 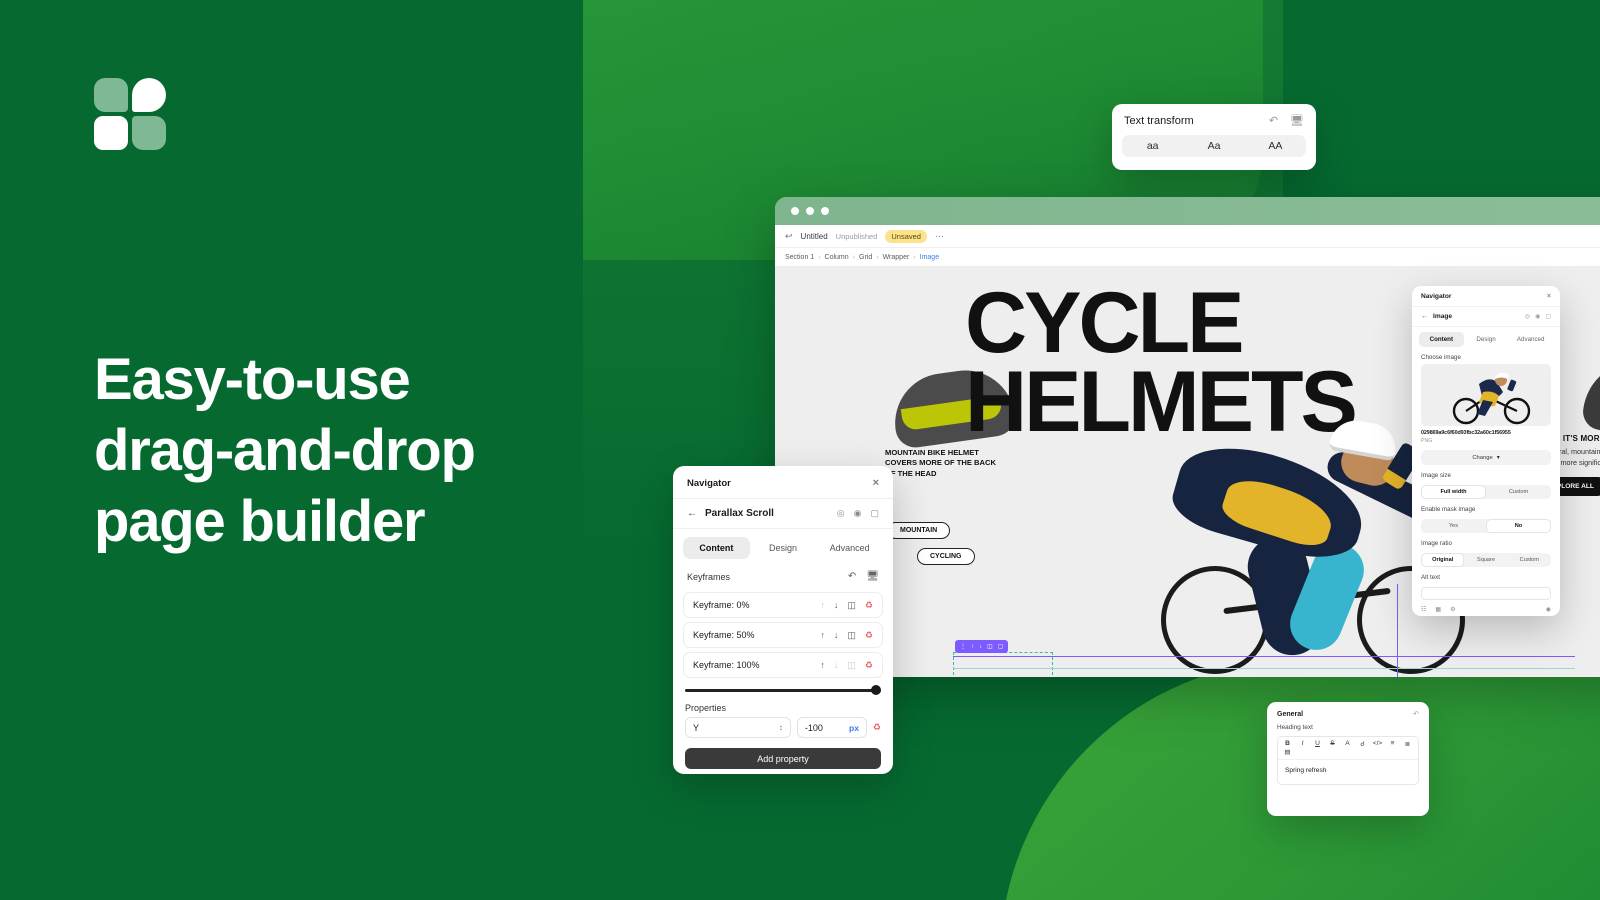 I want to click on window-maximize-dot, so click(x=825, y=211).